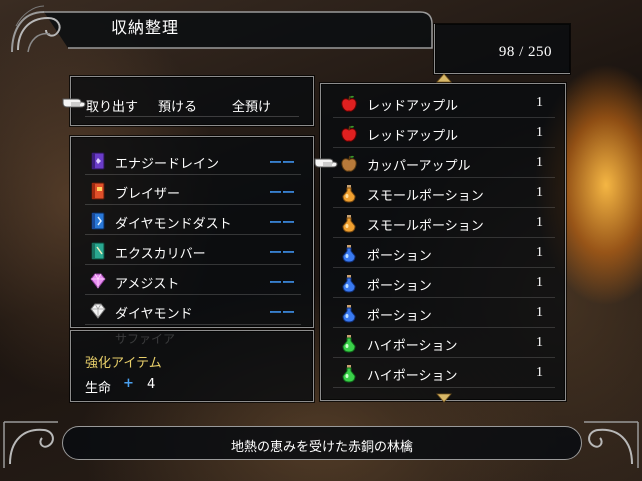  I want to click on title-frame: 収納整理, so click(220, 30).